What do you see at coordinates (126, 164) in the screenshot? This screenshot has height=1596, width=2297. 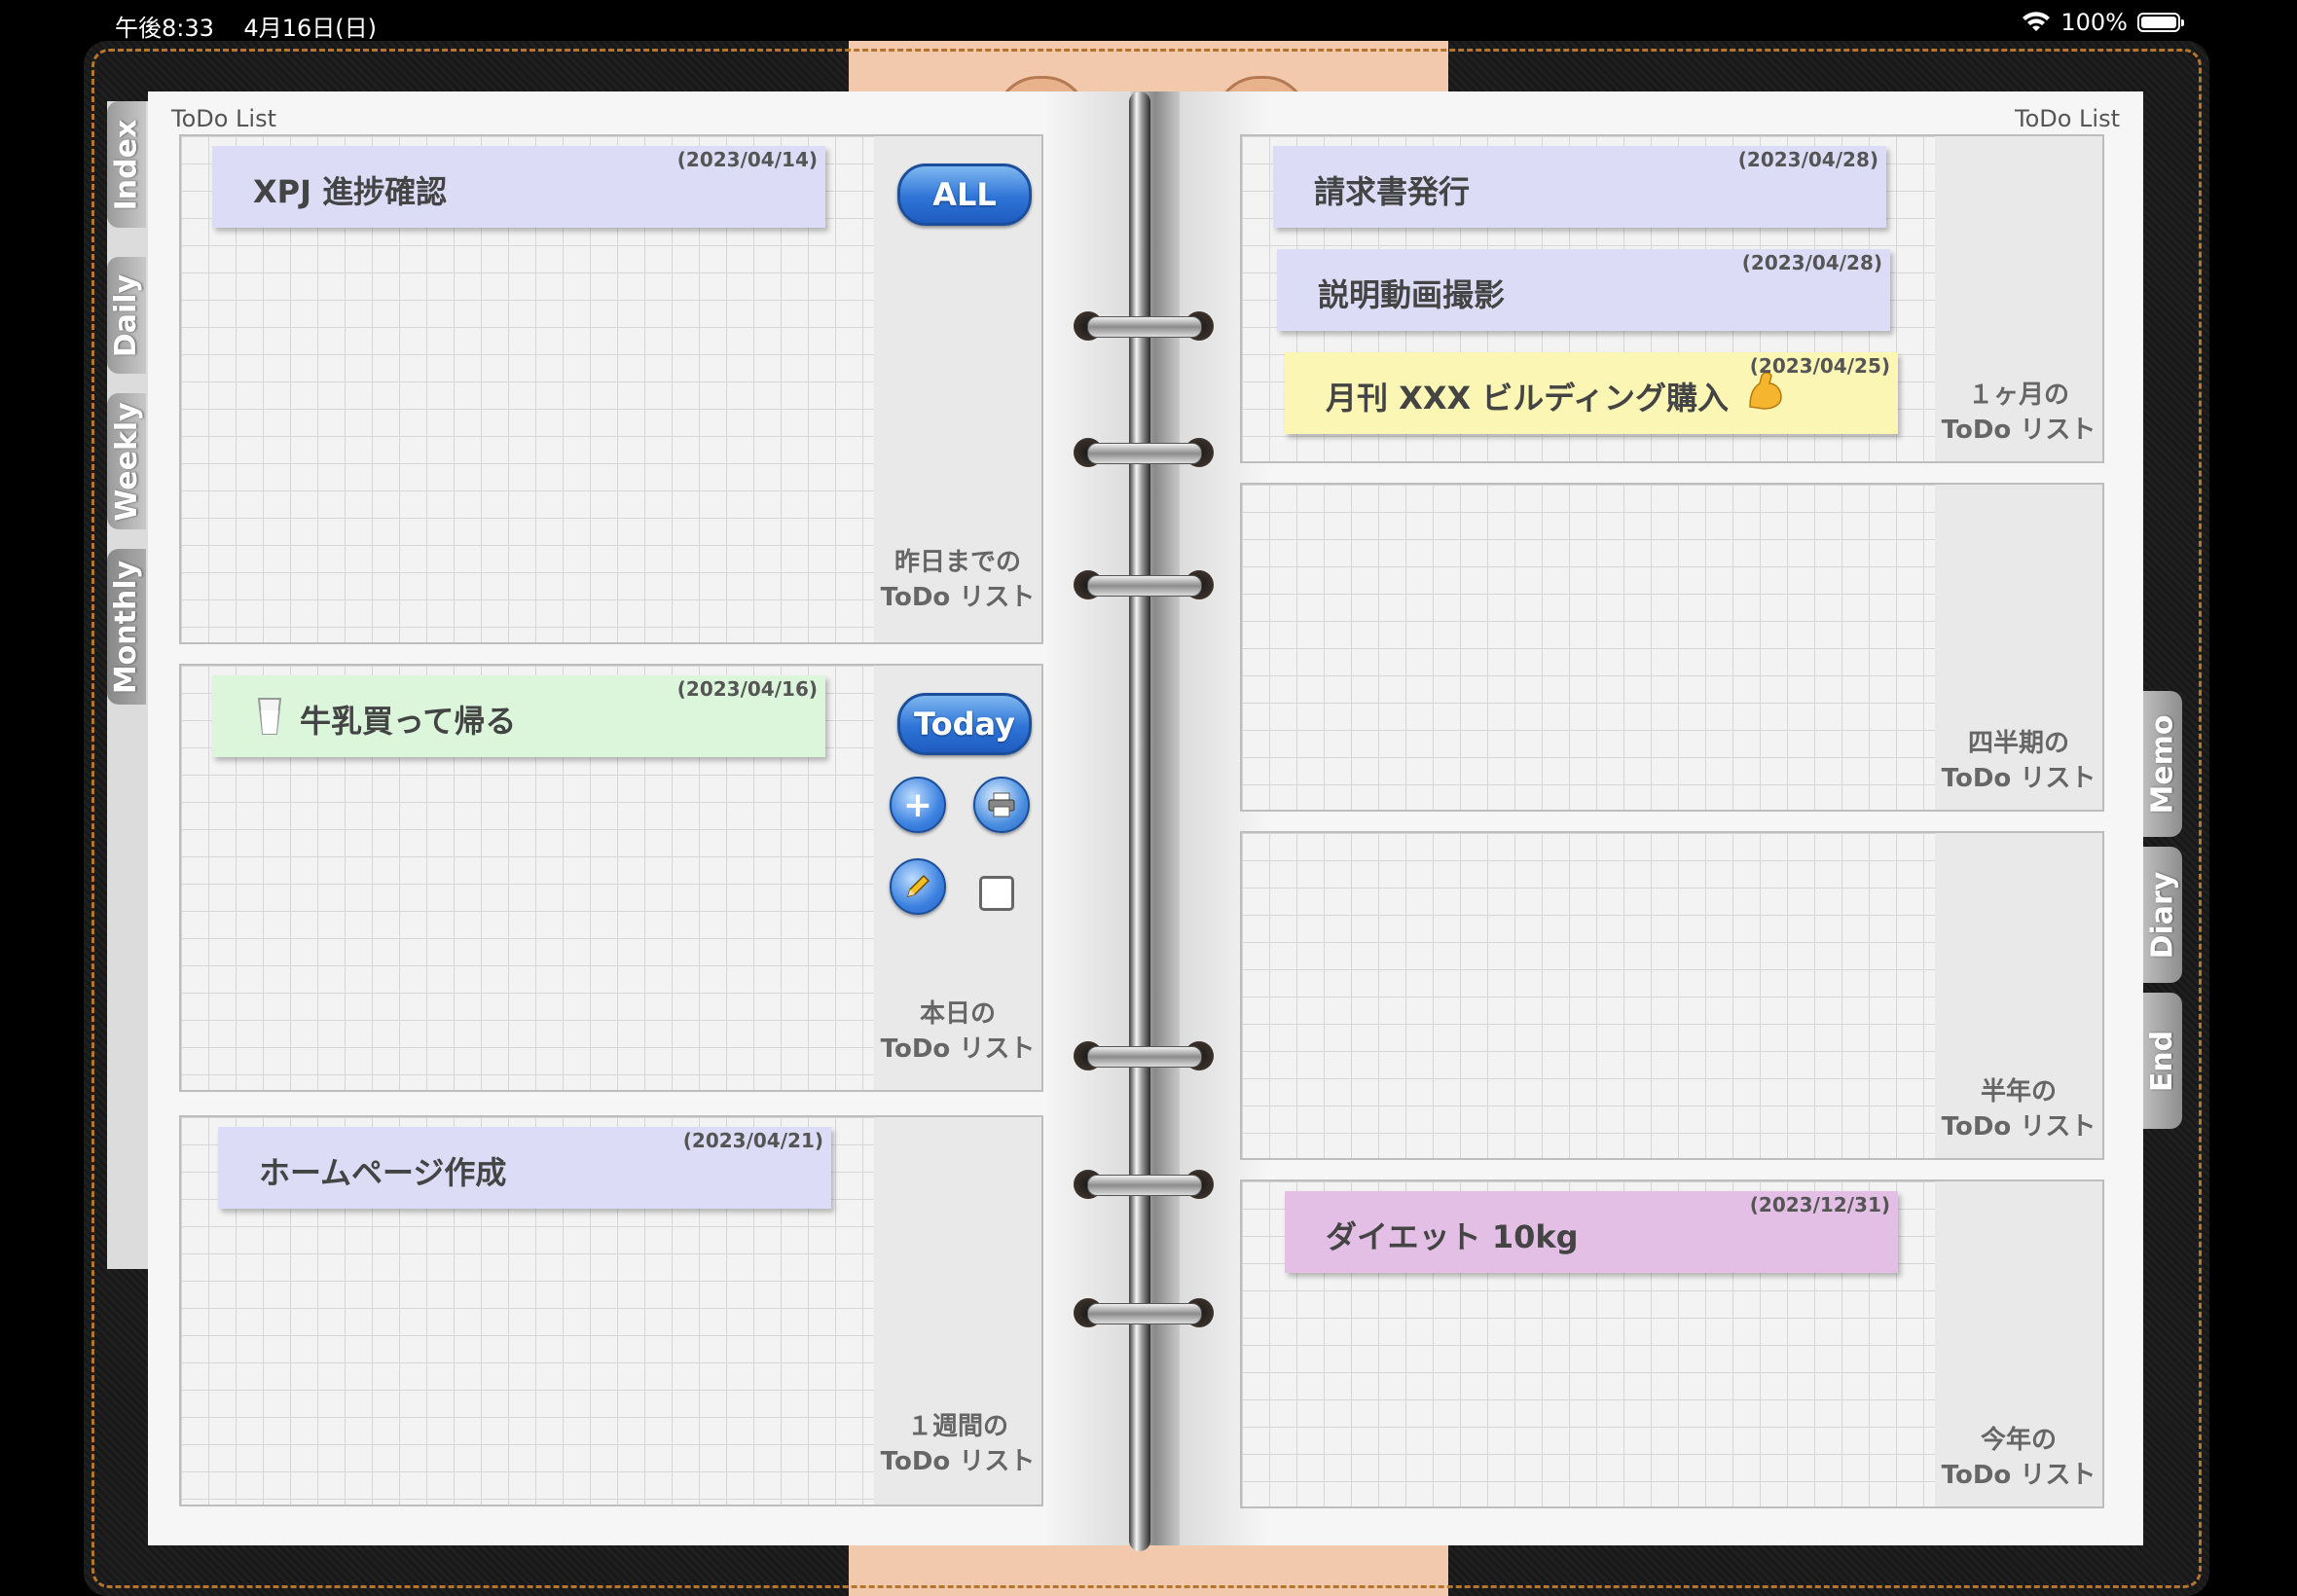 I see `tab-index: Index` at bounding box center [126, 164].